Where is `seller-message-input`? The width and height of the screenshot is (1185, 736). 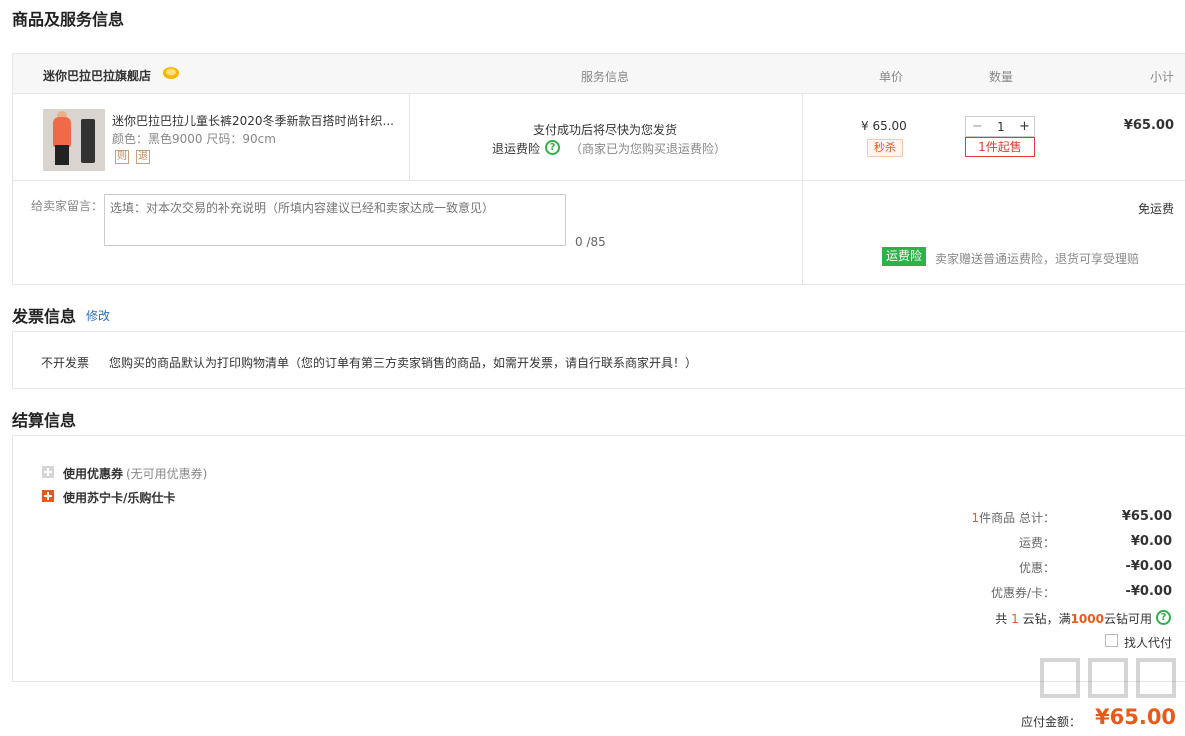 seller-message-input is located at coordinates (335, 220).